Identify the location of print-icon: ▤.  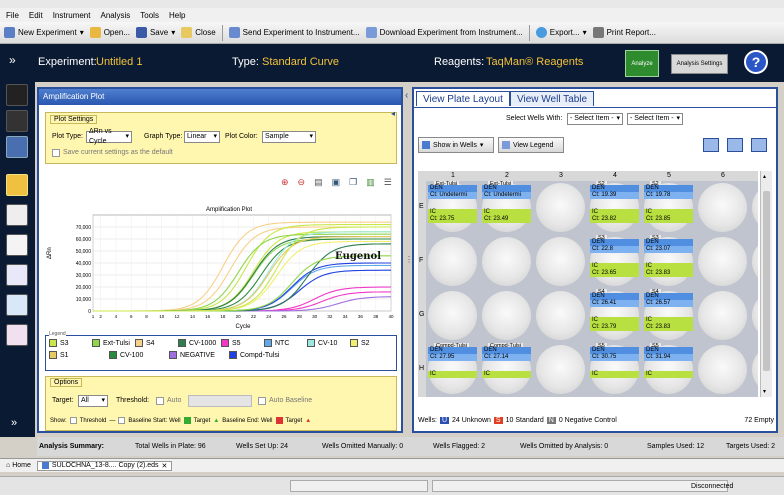
(318, 182).